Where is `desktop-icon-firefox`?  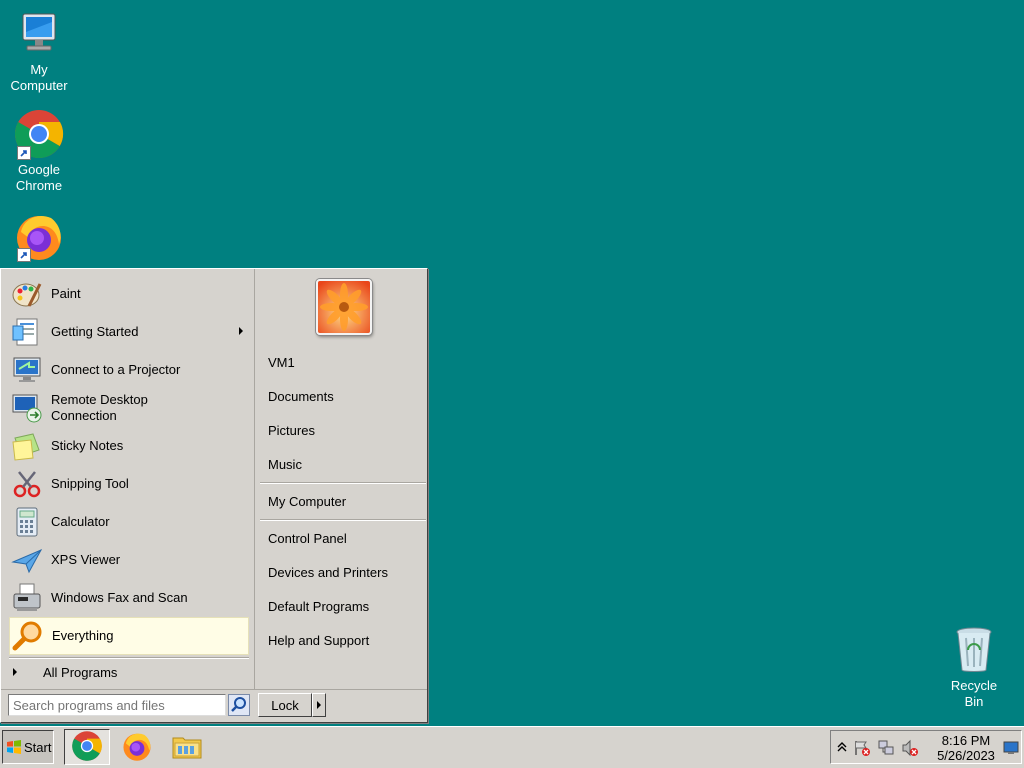 desktop-icon-firefox is located at coordinates (39, 237).